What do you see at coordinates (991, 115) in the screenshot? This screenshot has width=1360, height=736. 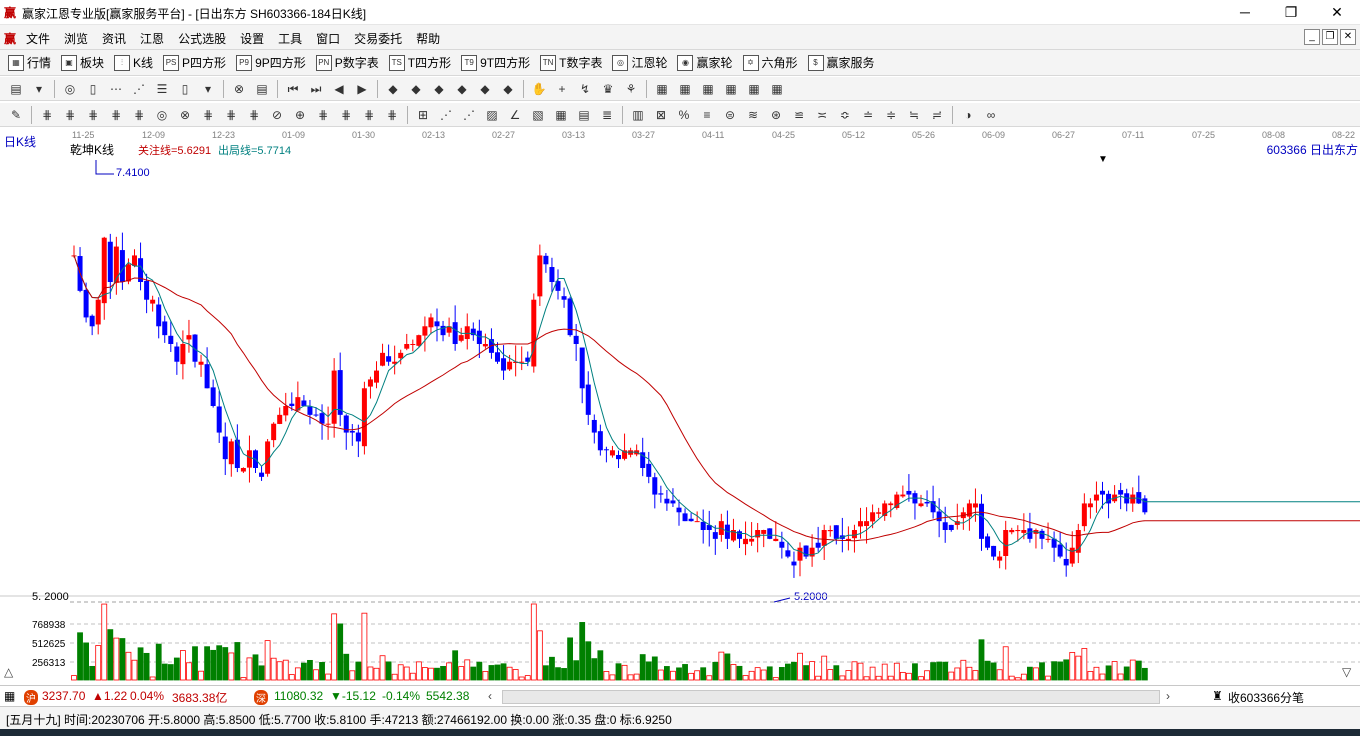 I see `toolbar3_glyphs-tool-45-icon: ∞` at bounding box center [991, 115].